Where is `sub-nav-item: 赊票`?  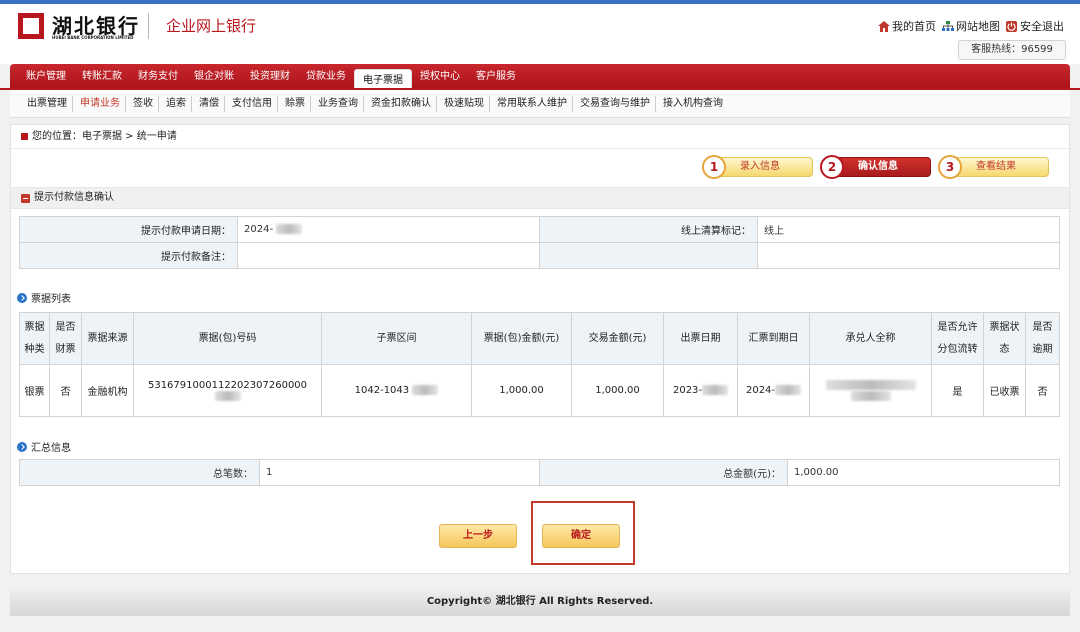 sub-nav-item: 赊票 is located at coordinates (295, 103).